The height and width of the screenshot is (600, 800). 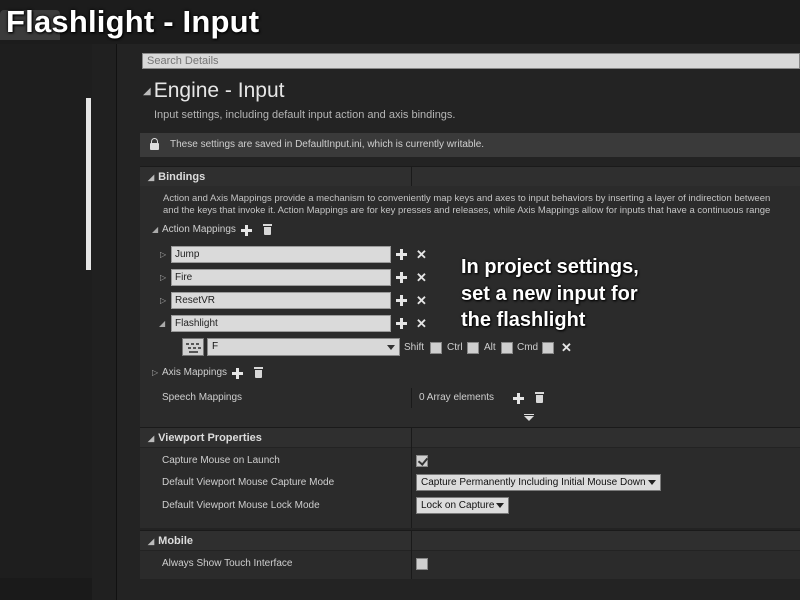 What do you see at coordinates (414, 347) in the screenshot?
I see `shift-label: Shift` at bounding box center [414, 347].